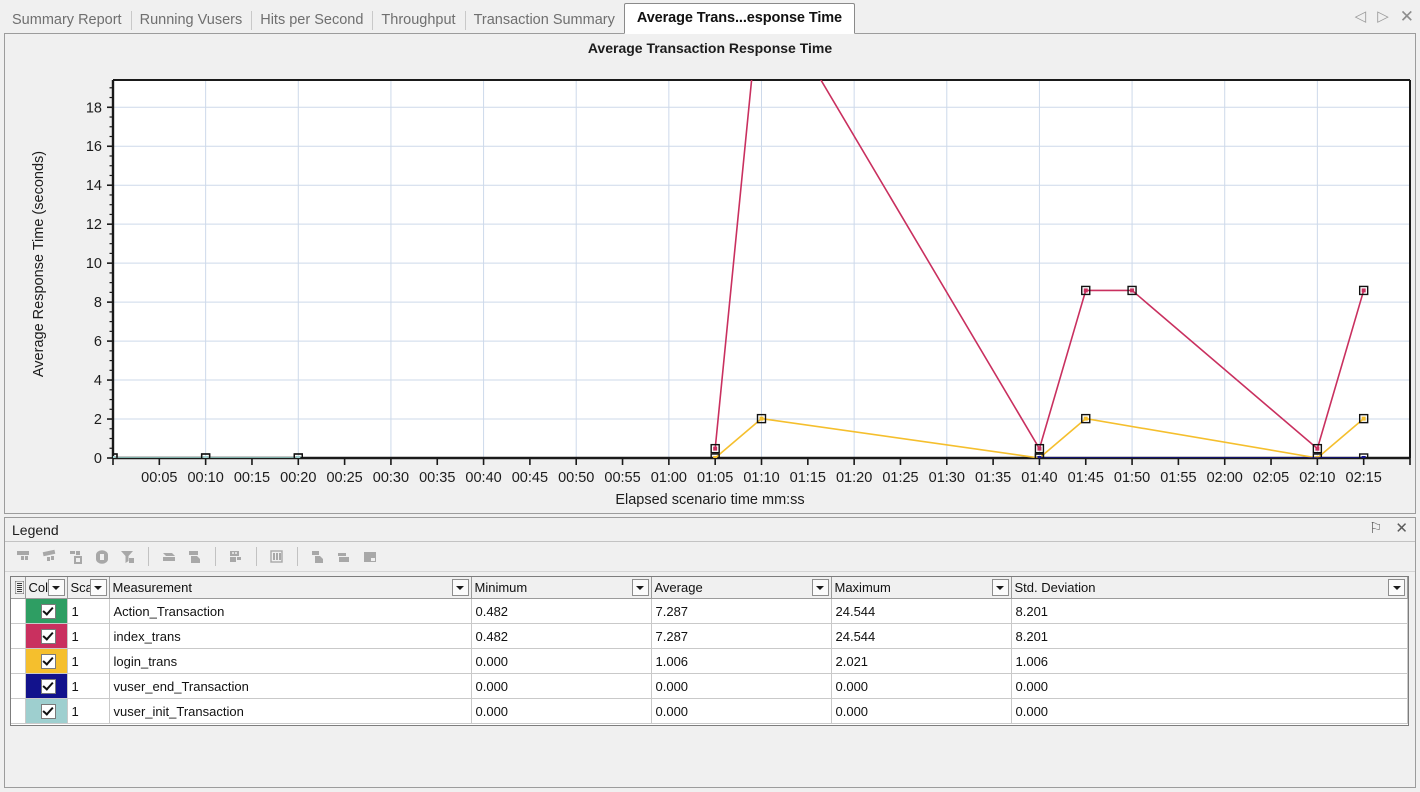 Image resolution: width=1420 pixels, height=792 pixels. I want to click on tab-throughput: Throughput, so click(418, 20).